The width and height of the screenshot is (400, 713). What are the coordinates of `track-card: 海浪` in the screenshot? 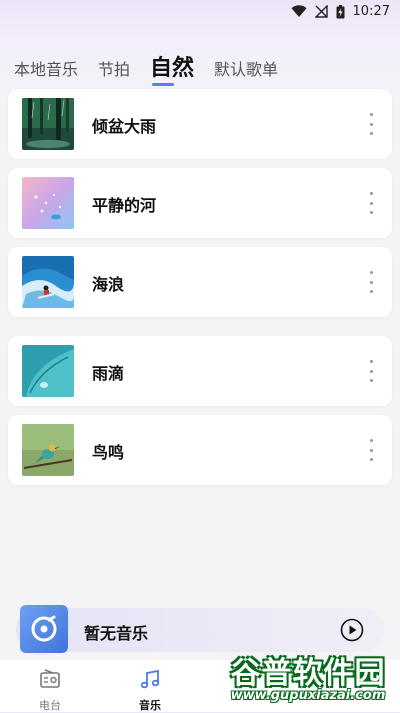 It's located at (200, 282).